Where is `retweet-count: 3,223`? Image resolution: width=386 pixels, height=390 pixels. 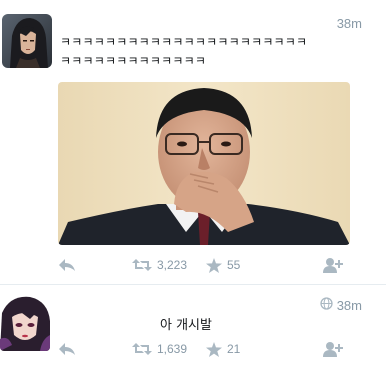 retweet-count: 3,223 is located at coordinates (172, 265).